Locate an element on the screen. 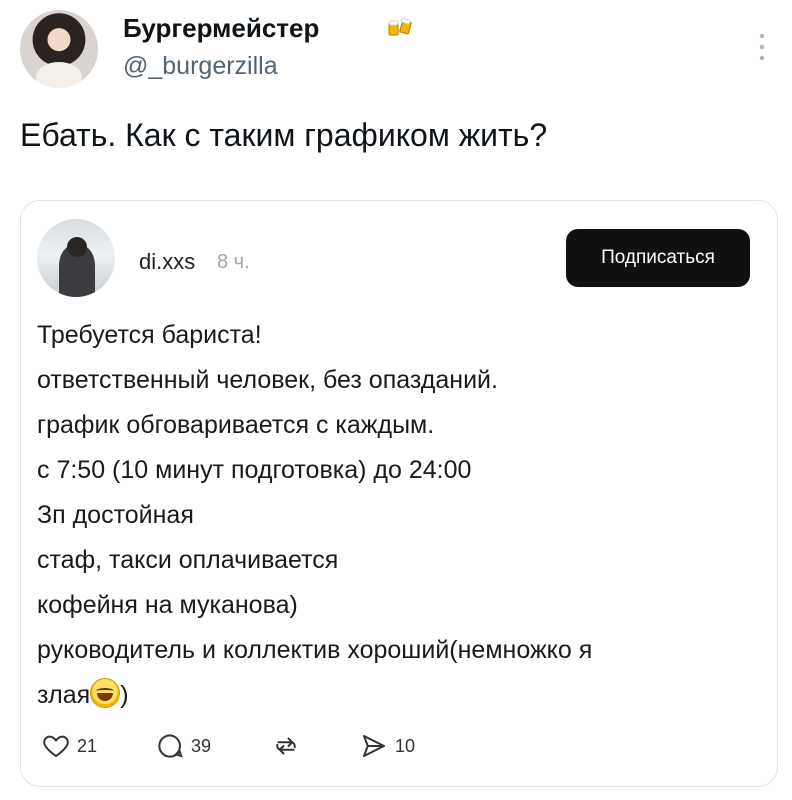 Image resolution: width=792 pixels, height=800 pixels. avatar-figure is located at coordinates (59, 75).